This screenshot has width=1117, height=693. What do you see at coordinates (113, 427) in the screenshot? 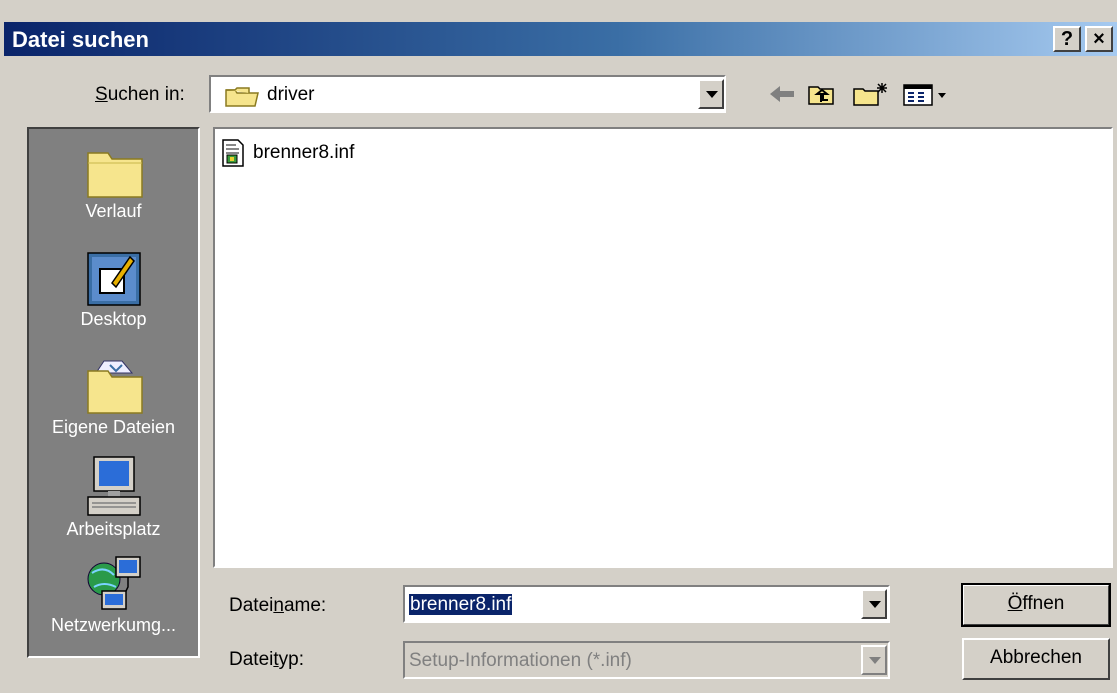
I see `place-label: Eigene Dateien` at bounding box center [113, 427].